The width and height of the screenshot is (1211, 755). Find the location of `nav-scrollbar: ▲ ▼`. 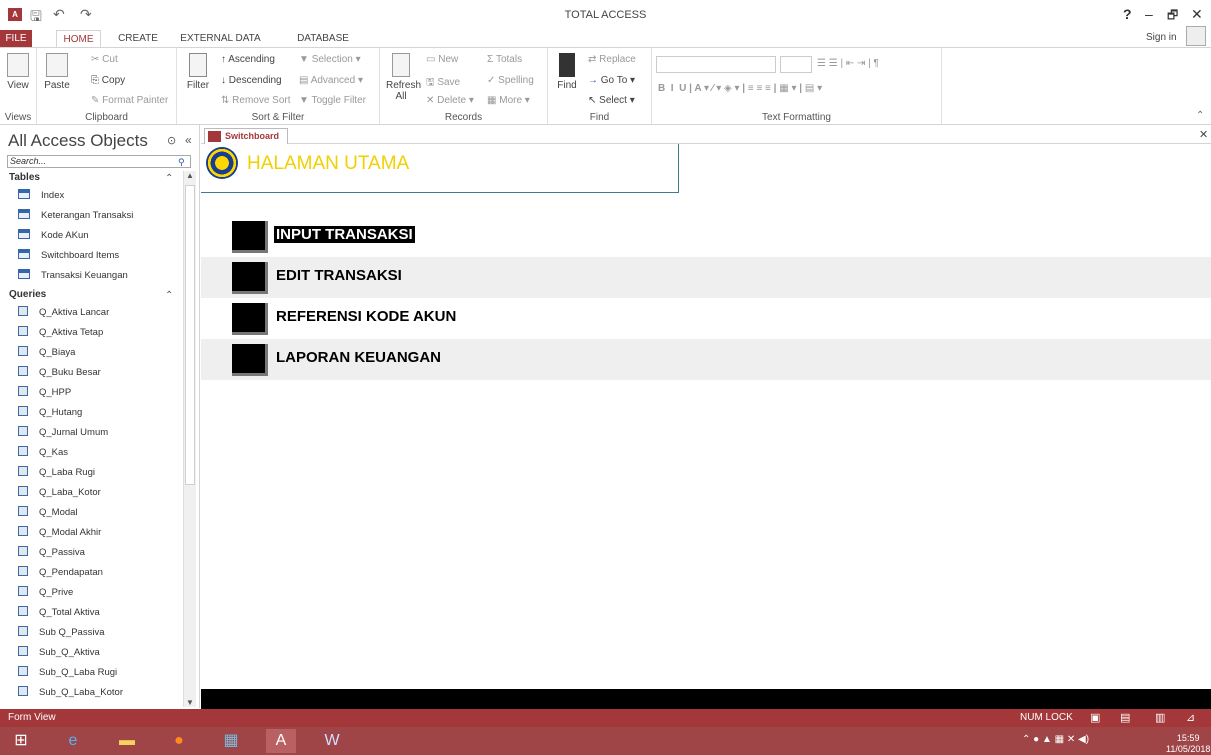

nav-scrollbar: ▲ ▼ is located at coordinates (189, 439).